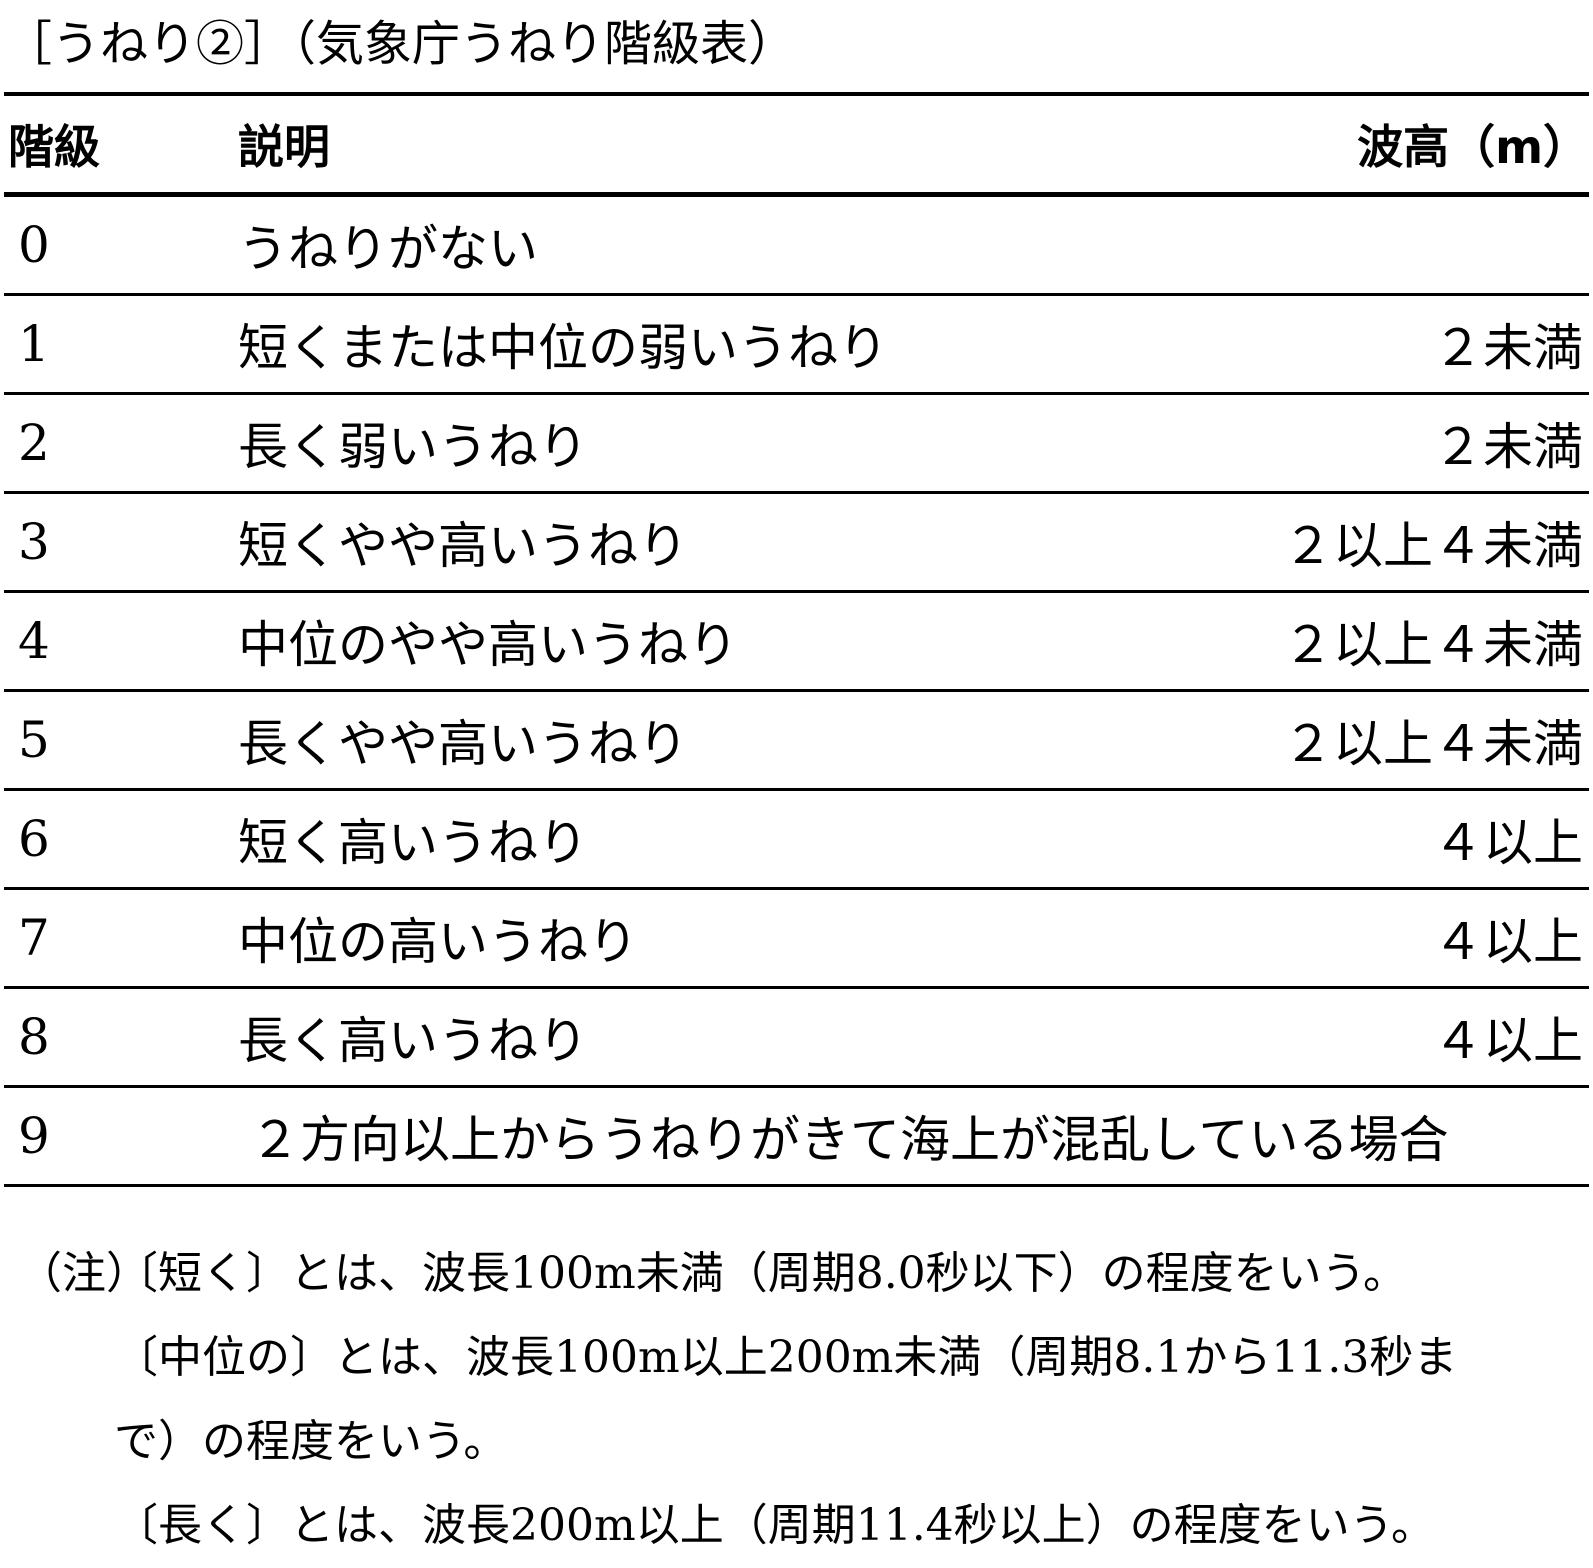  I want to click on table-header-row: 階級 説明 波高（m）, so click(796, 144).